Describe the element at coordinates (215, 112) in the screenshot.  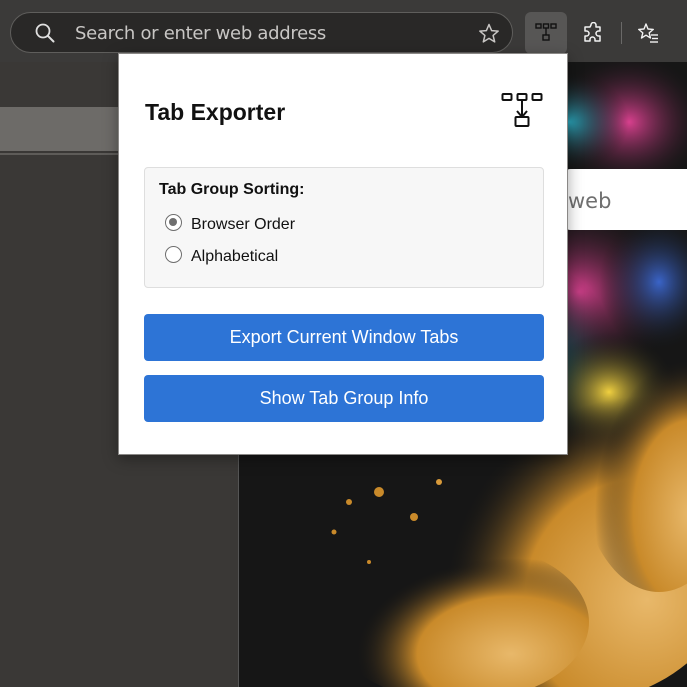
I see `popup-title: Tab Exporter` at that location.